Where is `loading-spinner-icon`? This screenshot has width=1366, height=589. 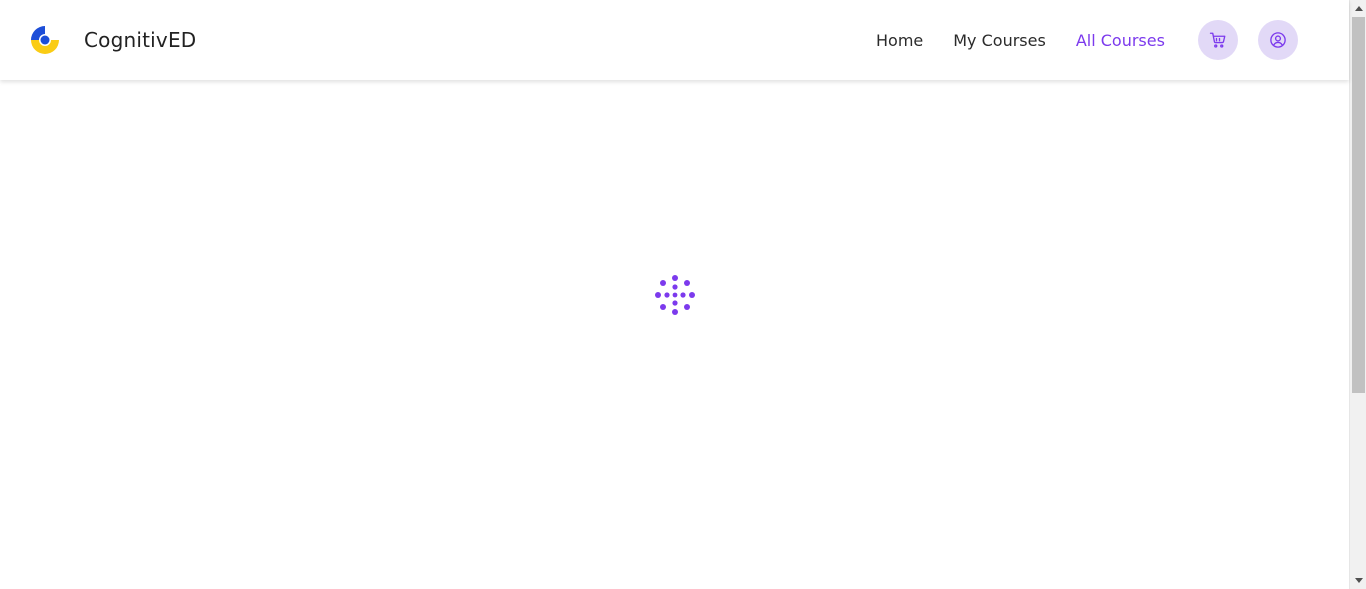
loading-spinner-icon is located at coordinates (675, 295).